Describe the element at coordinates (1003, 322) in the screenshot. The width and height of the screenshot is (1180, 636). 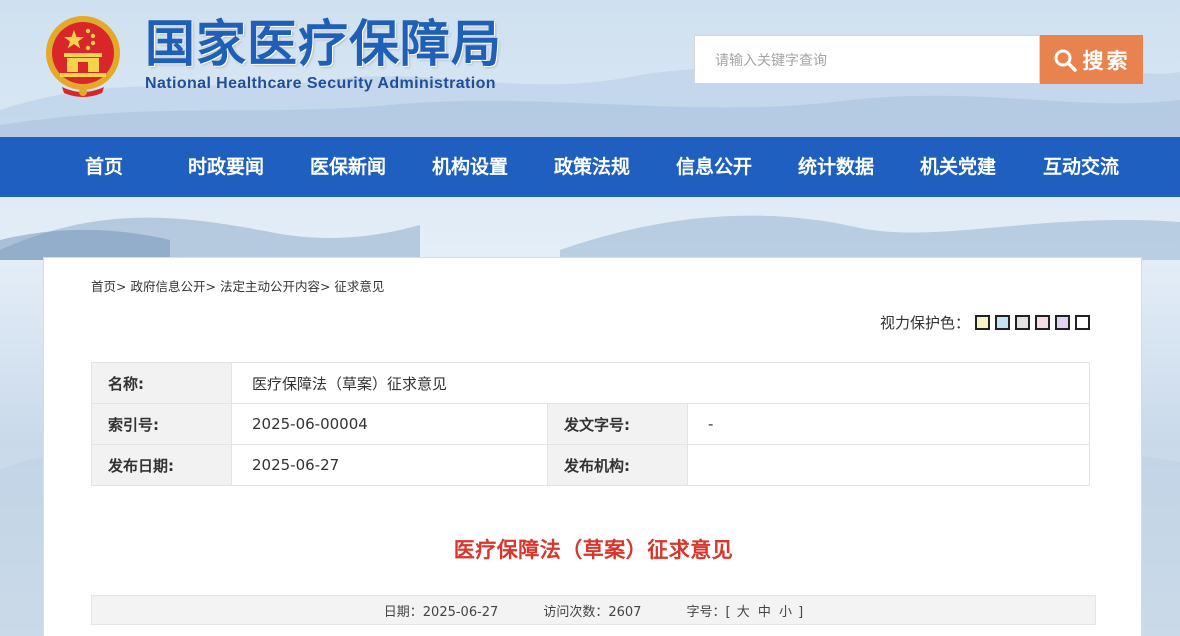
I see `eye-care-swatch-blue` at that location.